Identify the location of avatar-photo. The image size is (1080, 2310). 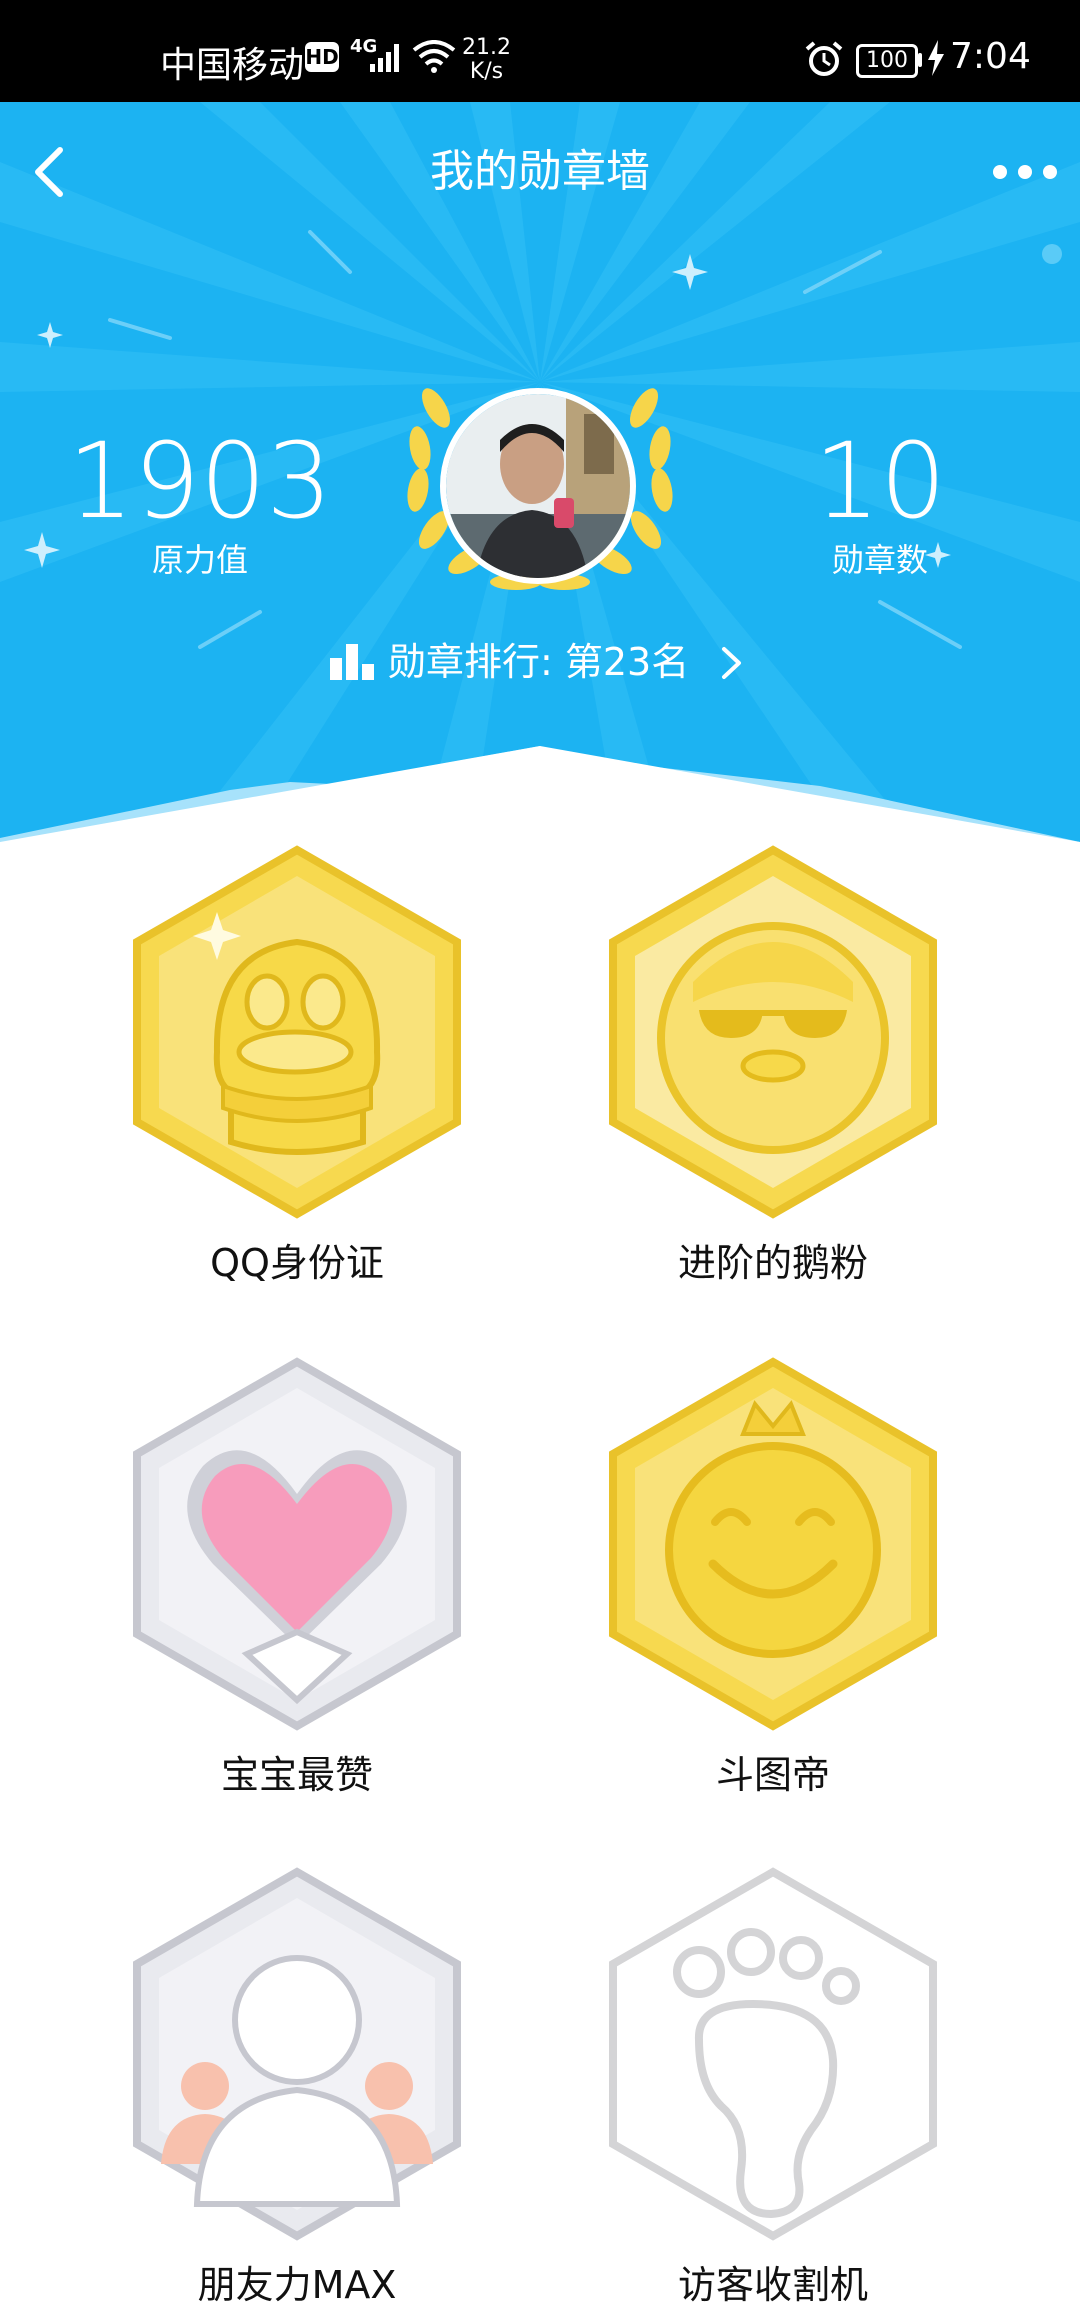
(538, 486).